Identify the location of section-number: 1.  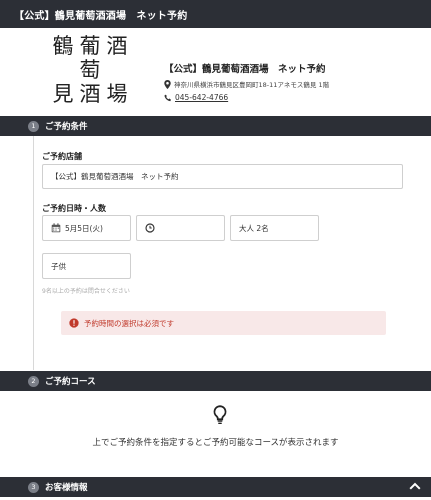
(33, 126).